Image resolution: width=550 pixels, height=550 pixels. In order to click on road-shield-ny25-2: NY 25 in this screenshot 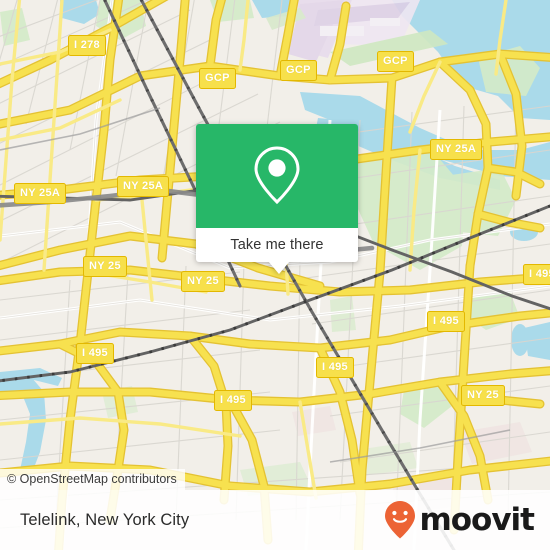, I will do `click(203, 281)`.